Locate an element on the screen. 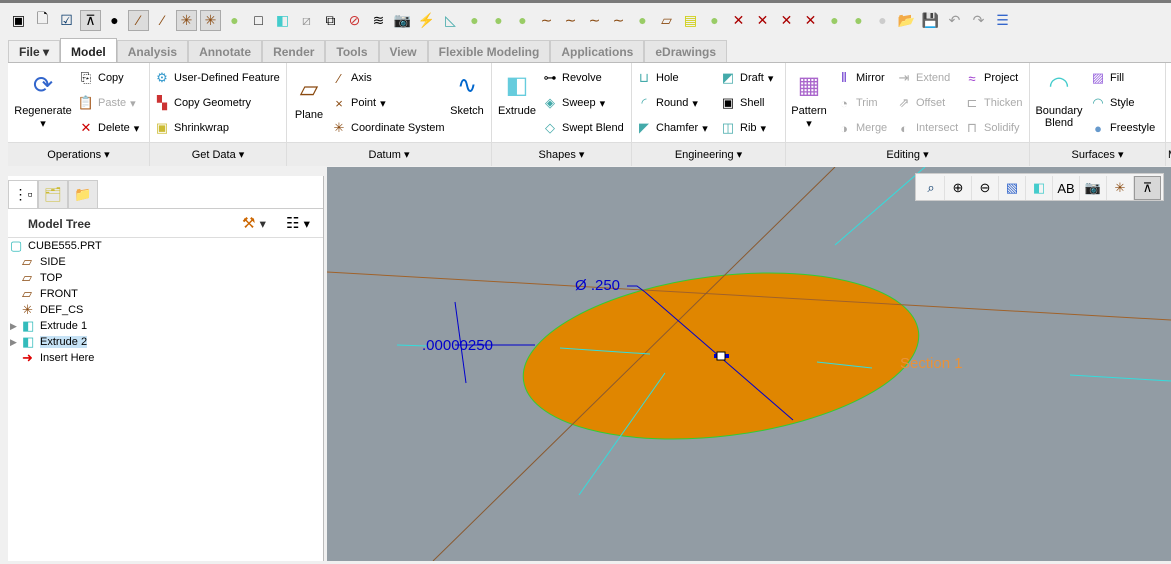 Image resolution: width=1171 pixels, height=564 pixels. udf-button: ⚙ User-Defined Feature is located at coordinates (217, 78).